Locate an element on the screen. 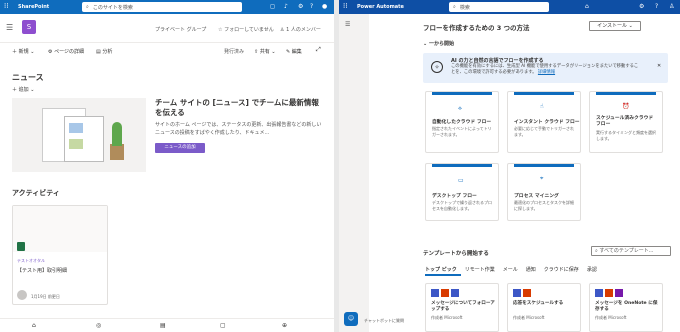 This screenshot has width=680, height=332. search-input: ⌕ このサイトを検索 is located at coordinates (162, 7).